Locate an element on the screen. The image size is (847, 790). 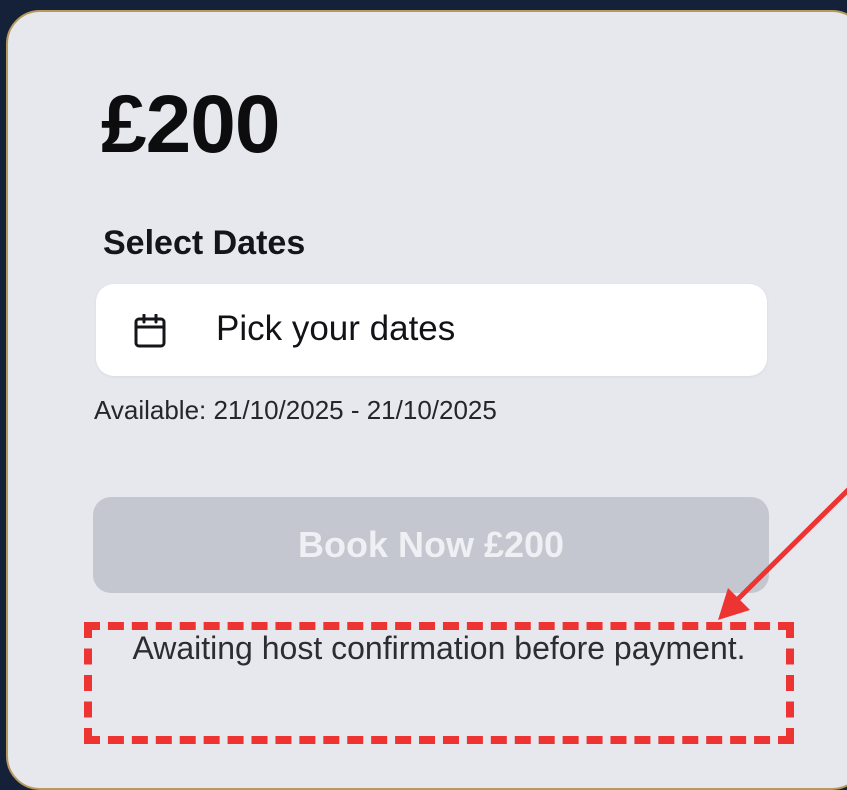
calendar-icon is located at coordinates (150, 331).